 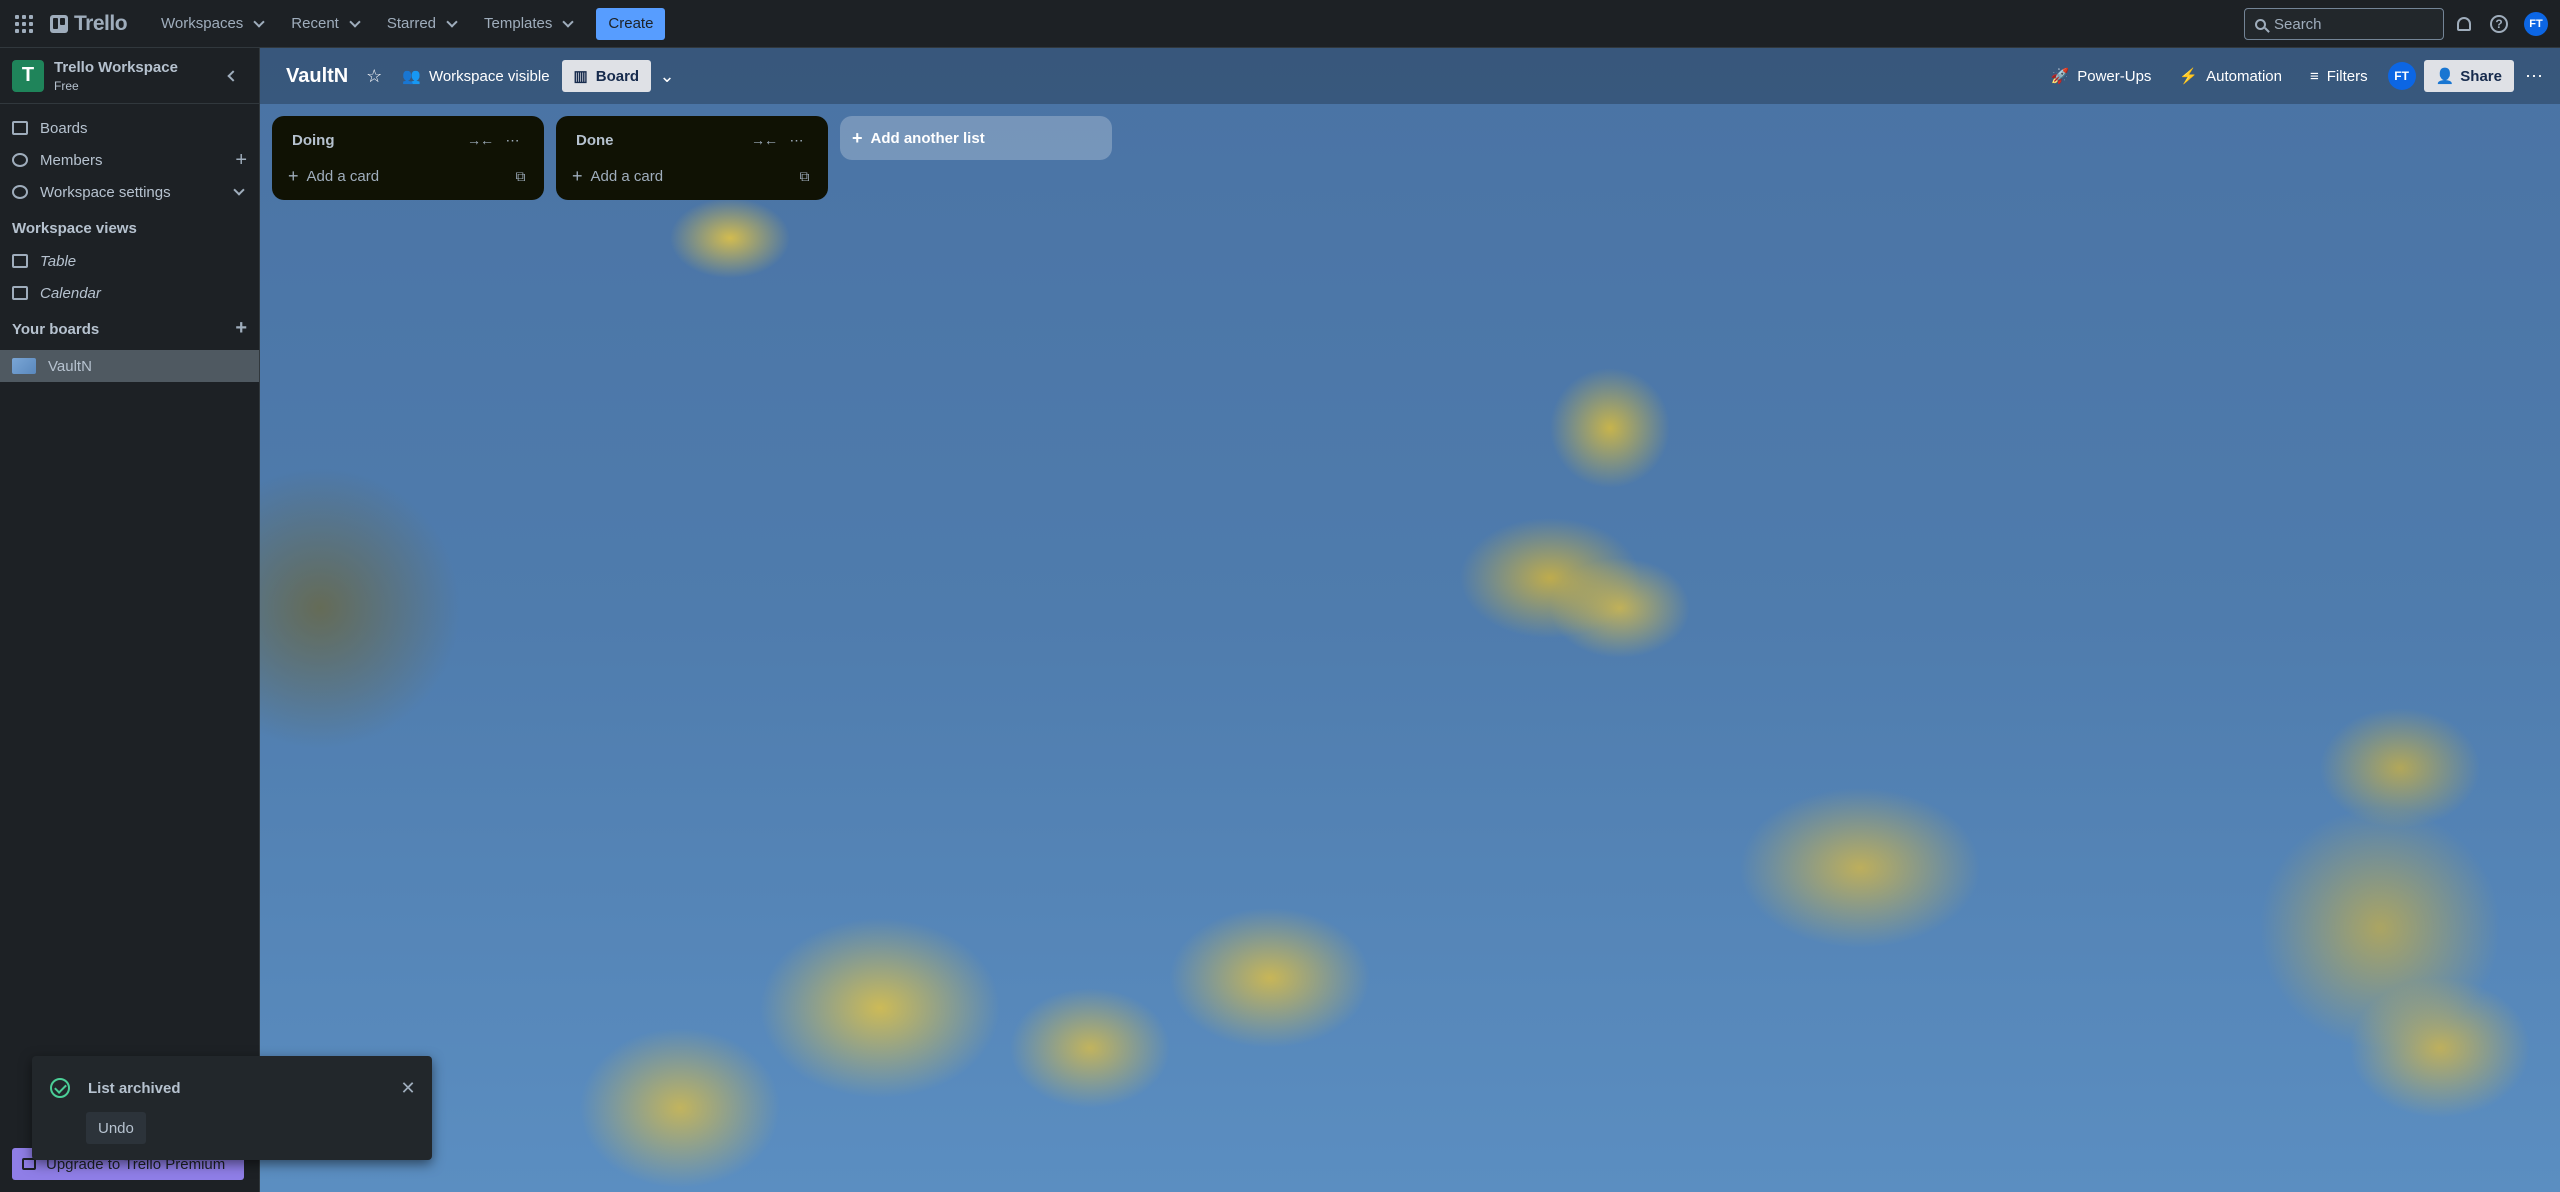 I want to click on board-thumbnail, so click(x=24, y=366).